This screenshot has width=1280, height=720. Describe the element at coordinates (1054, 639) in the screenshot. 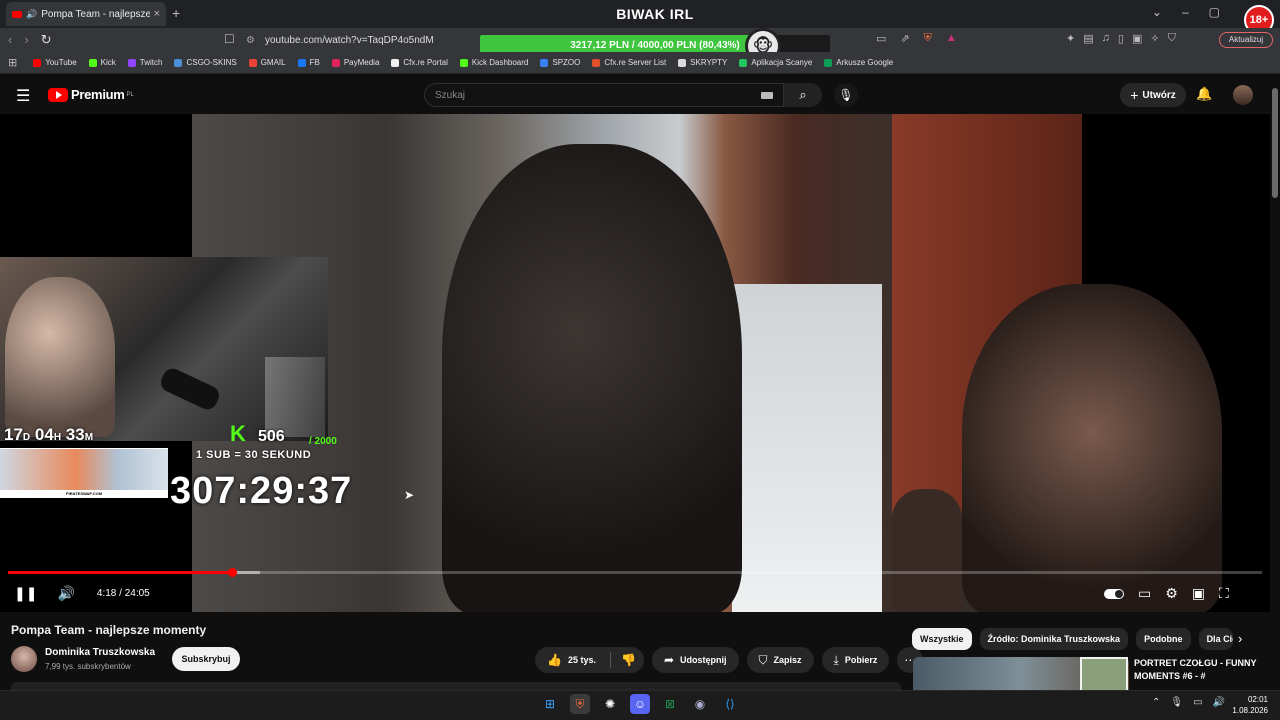

I see `chip-source: Źródło: Dominika Truszkowska` at that location.